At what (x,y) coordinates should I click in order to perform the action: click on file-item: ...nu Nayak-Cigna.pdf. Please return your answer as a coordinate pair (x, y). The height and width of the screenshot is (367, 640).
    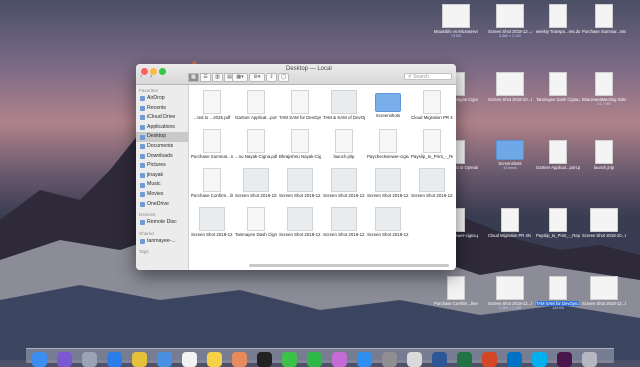
    Looking at the image, I should click on (256, 146).